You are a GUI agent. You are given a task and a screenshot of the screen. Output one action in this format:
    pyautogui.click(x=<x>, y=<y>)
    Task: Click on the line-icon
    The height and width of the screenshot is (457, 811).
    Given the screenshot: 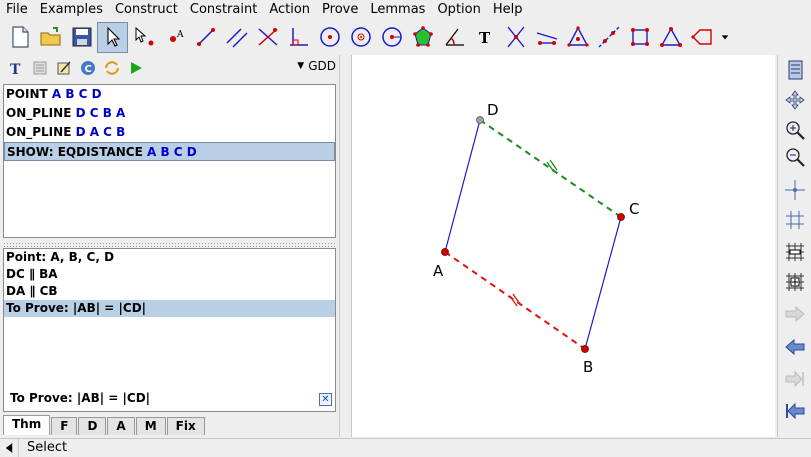 What is the action you would take?
    pyautogui.click(x=205, y=37)
    